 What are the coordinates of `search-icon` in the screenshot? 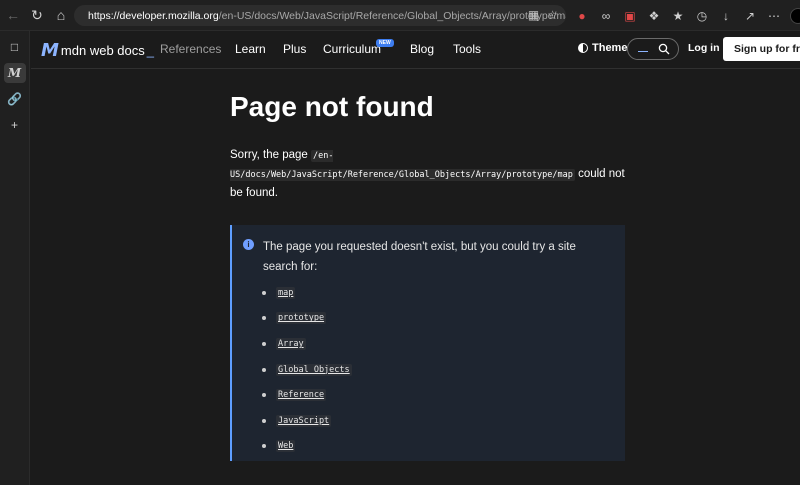 It's located at (664, 49).